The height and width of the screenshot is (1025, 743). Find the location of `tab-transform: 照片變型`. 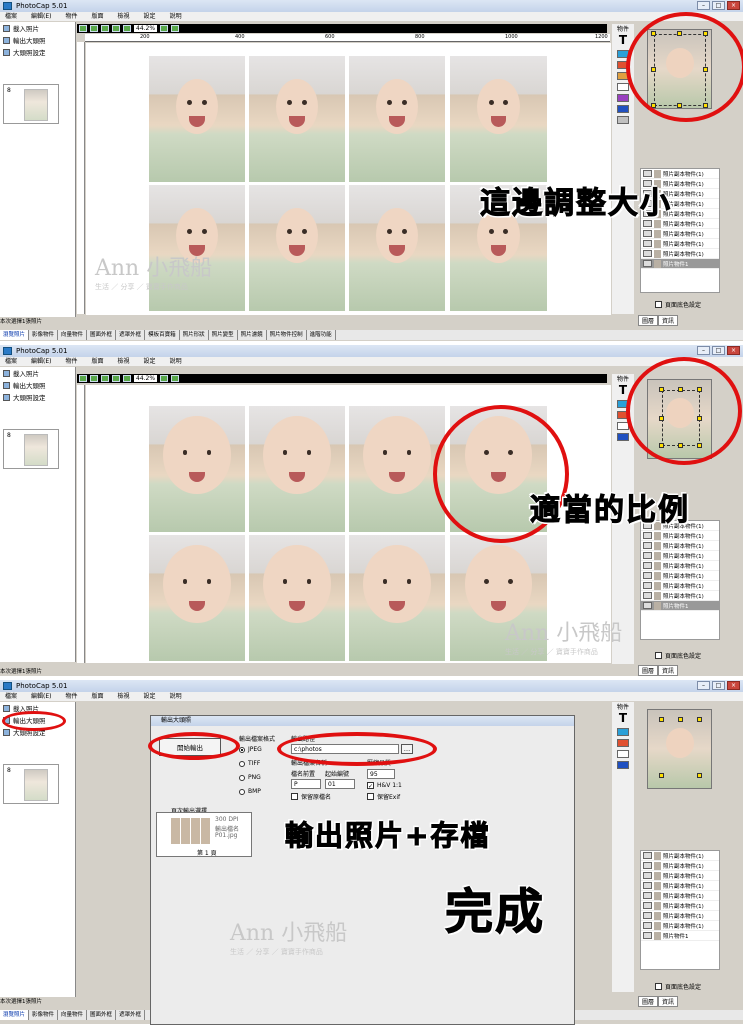

tab-transform: 照片變型 is located at coordinates (223, 335).